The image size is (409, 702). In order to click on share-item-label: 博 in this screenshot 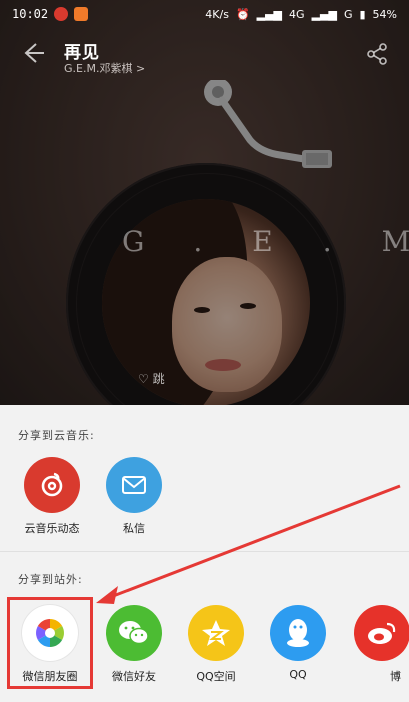, I will do `click(395, 676)`.